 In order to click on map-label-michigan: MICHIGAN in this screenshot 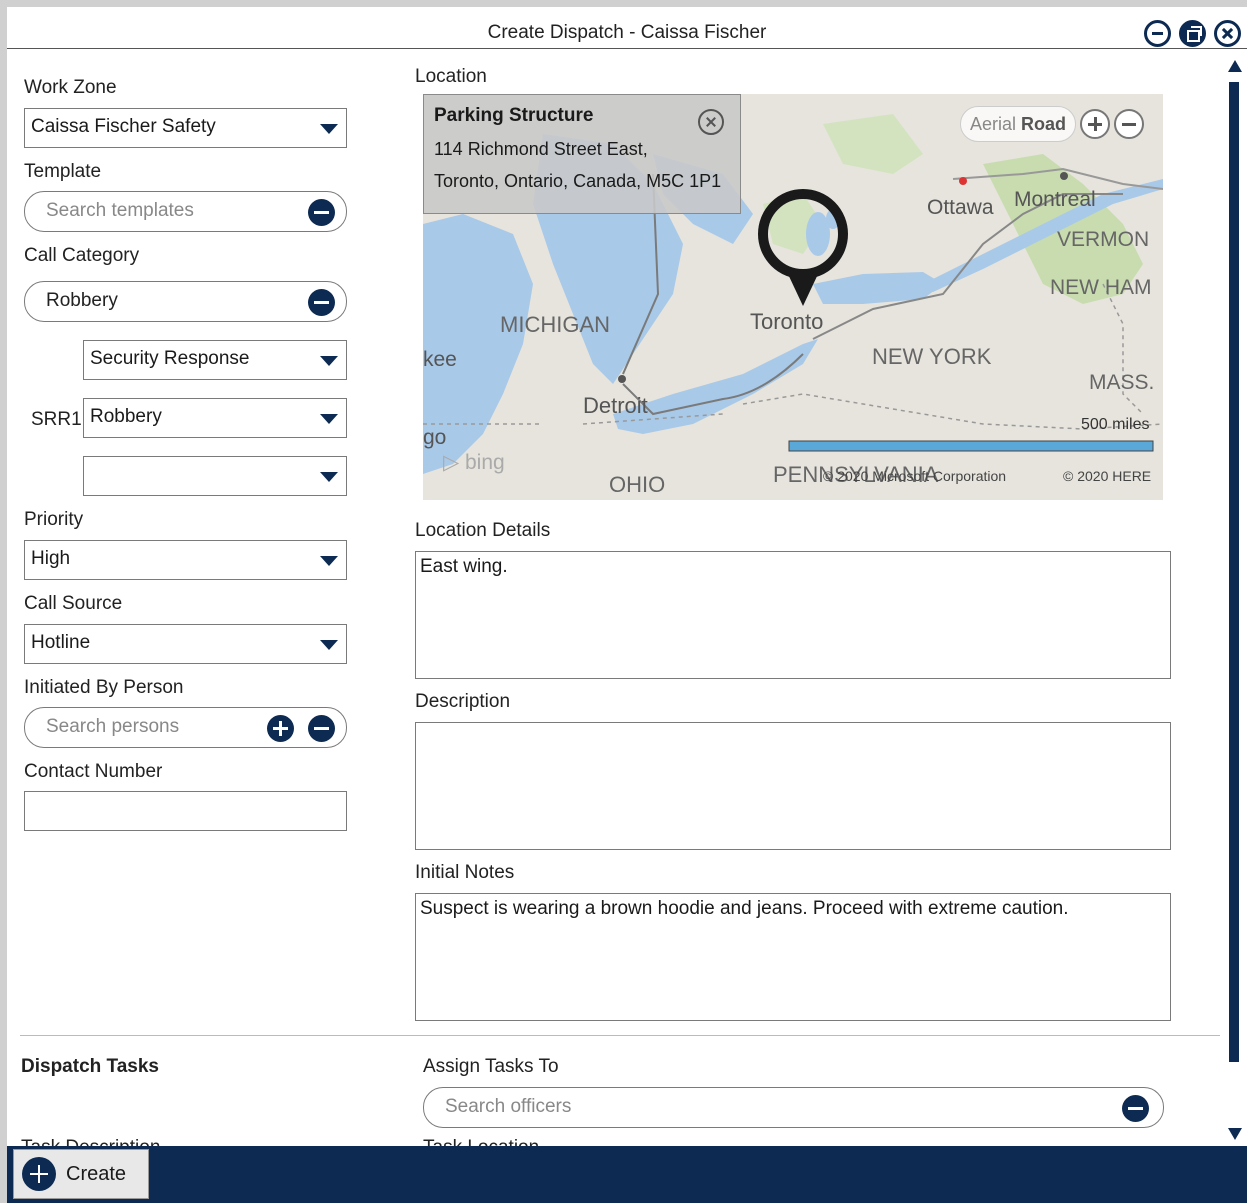, I will do `click(555, 324)`.